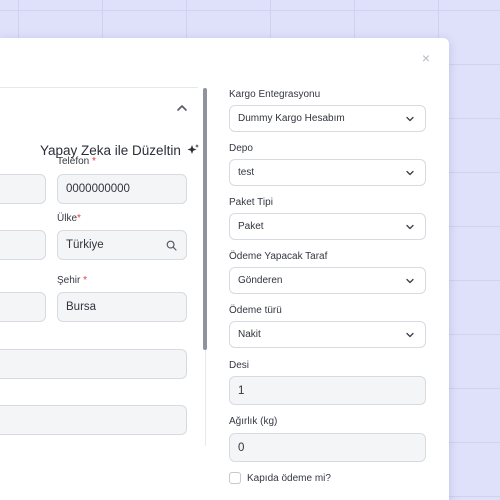 Image resolution: width=500 pixels, height=500 pixels. What do you see at coordinates (99, 87) in the screenshot?
I see `section-divider` at bounding box center [99, 87].